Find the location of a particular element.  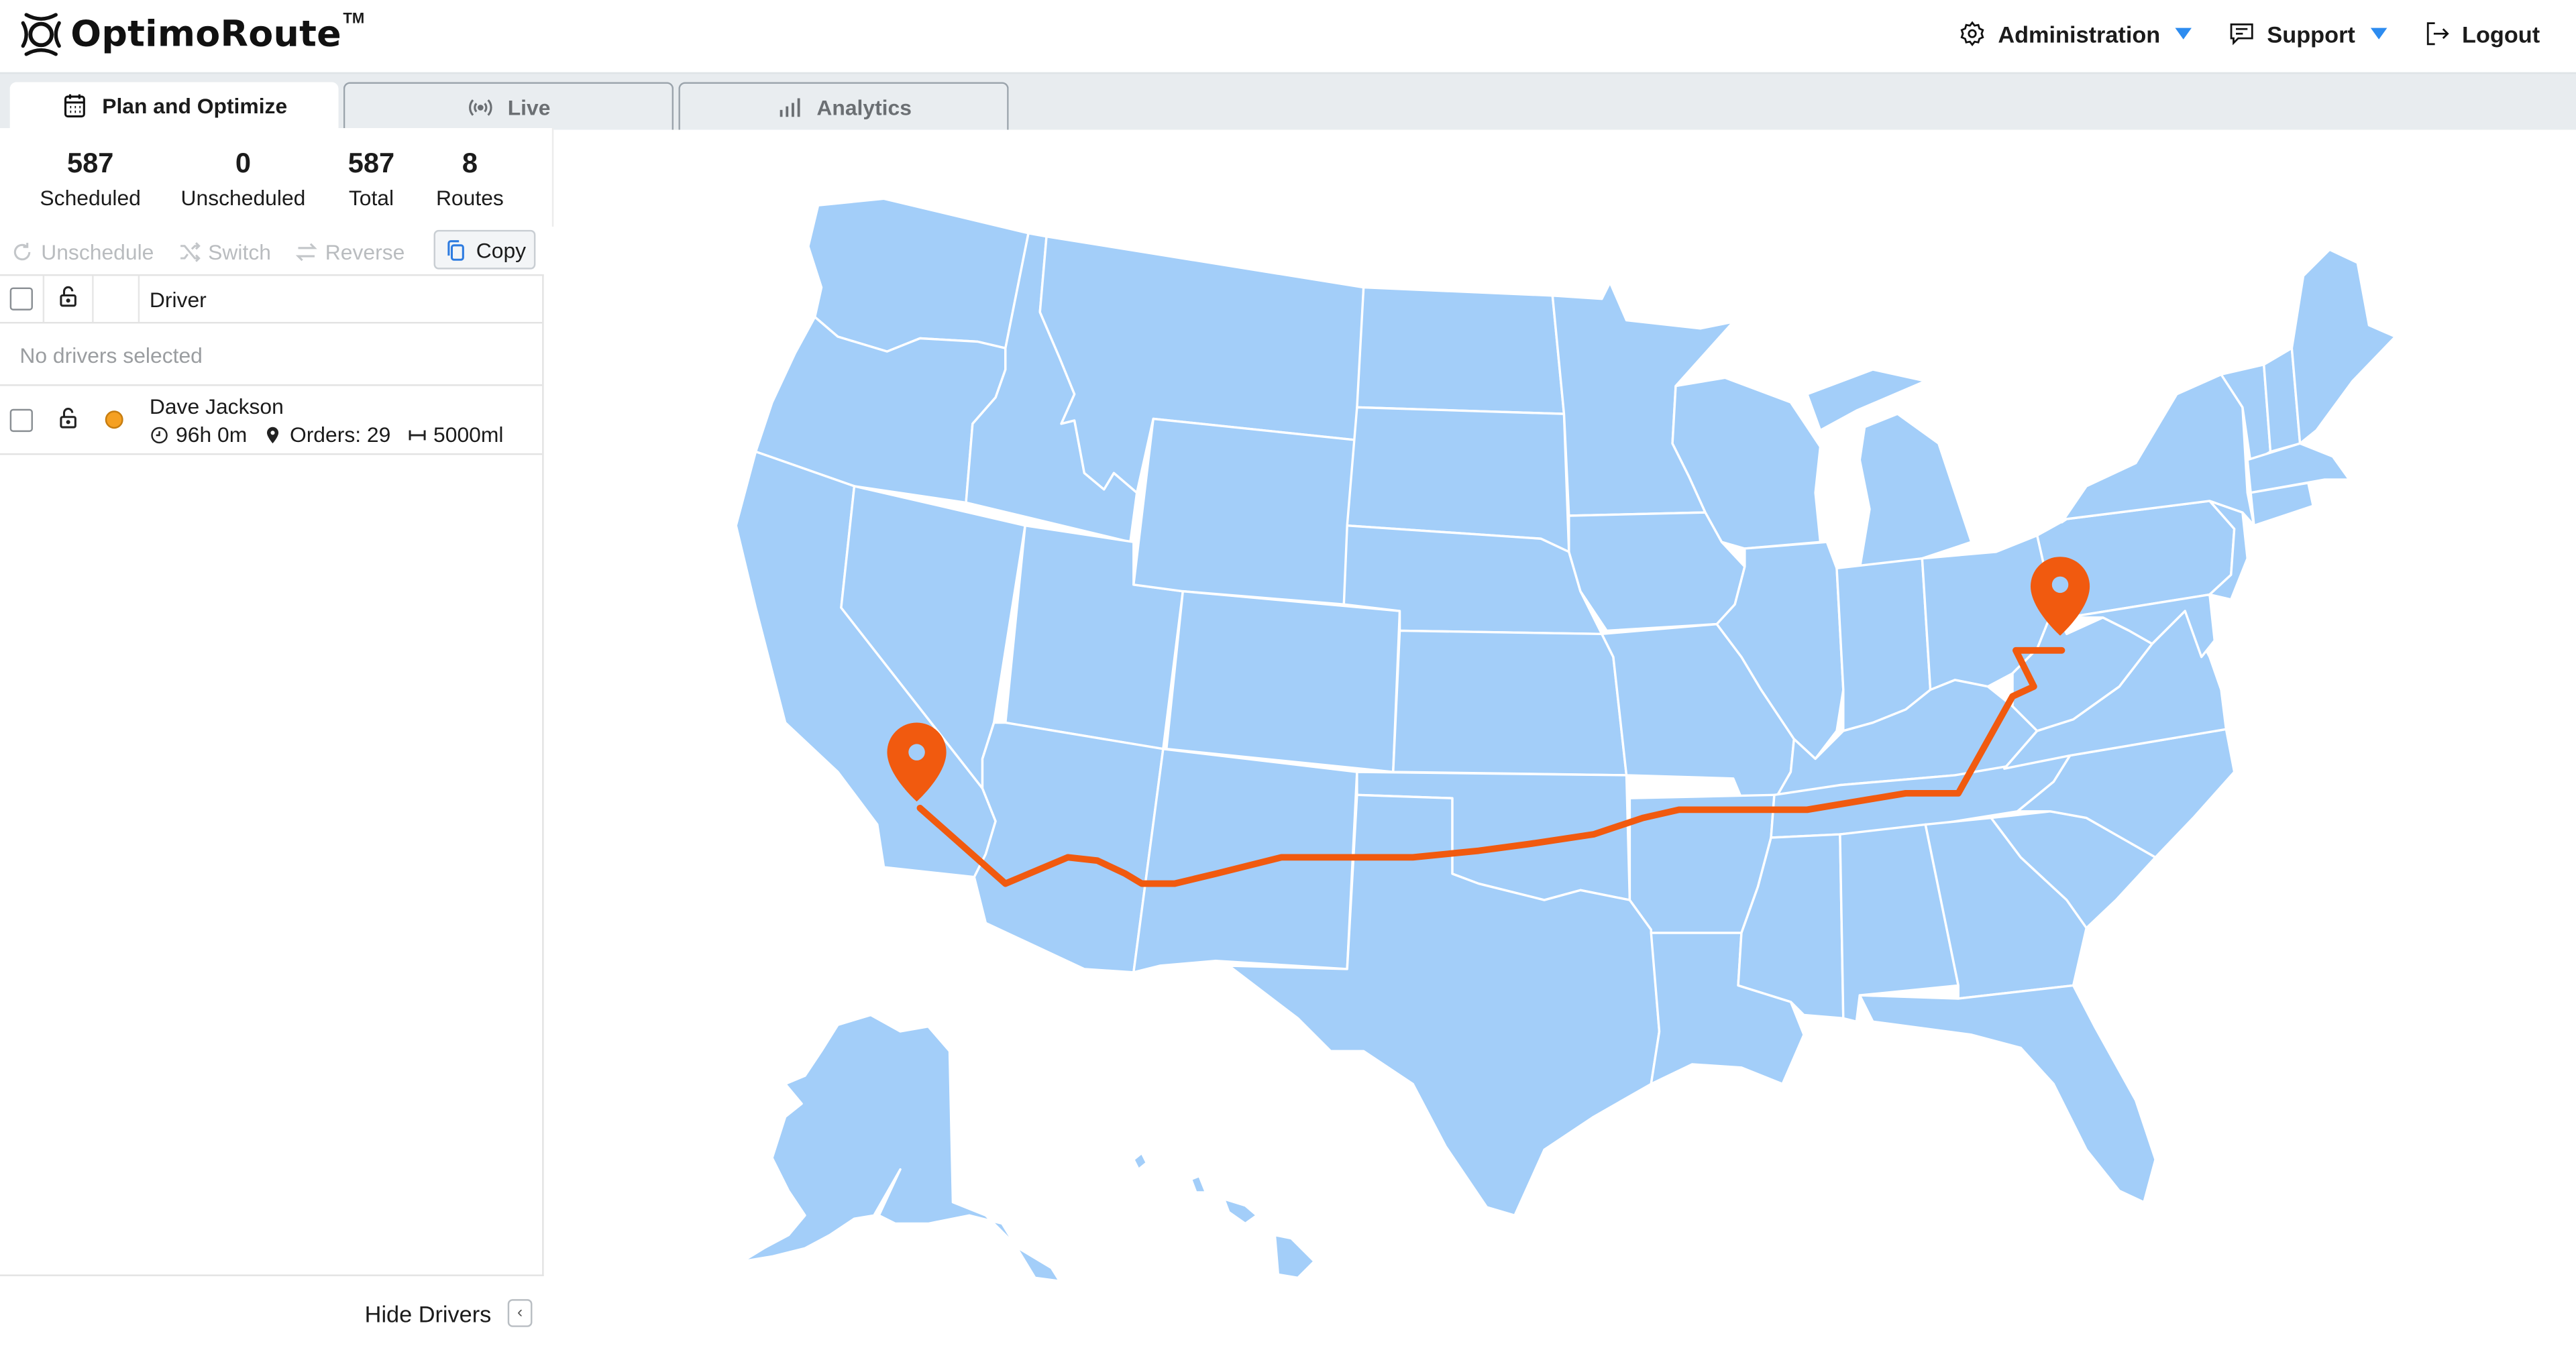

state-wyoming is located at coordinates (1245, 511).